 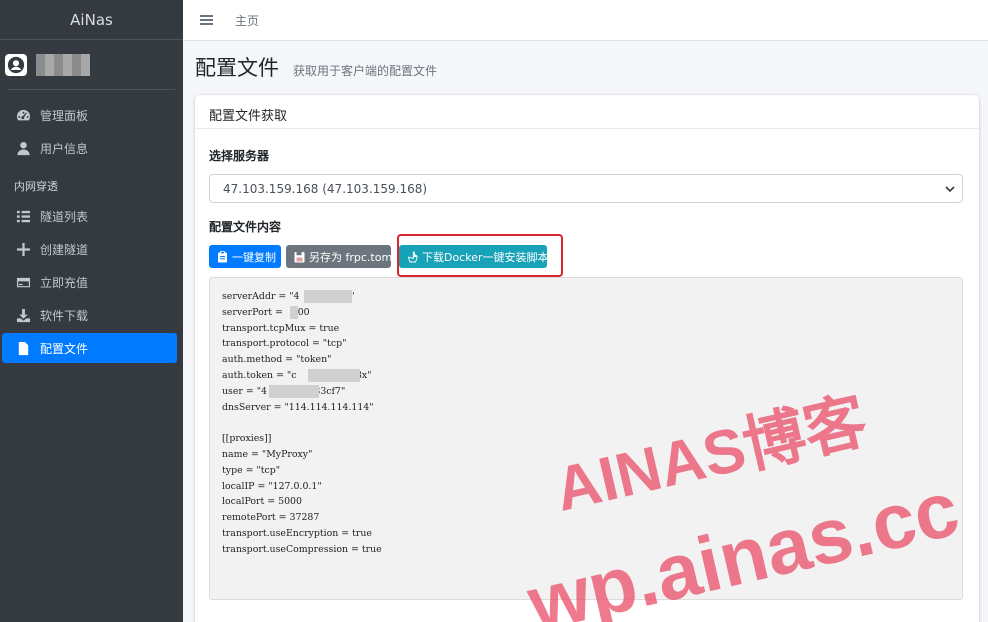 I want to click on plus-icon, so click(x=23, y=249).